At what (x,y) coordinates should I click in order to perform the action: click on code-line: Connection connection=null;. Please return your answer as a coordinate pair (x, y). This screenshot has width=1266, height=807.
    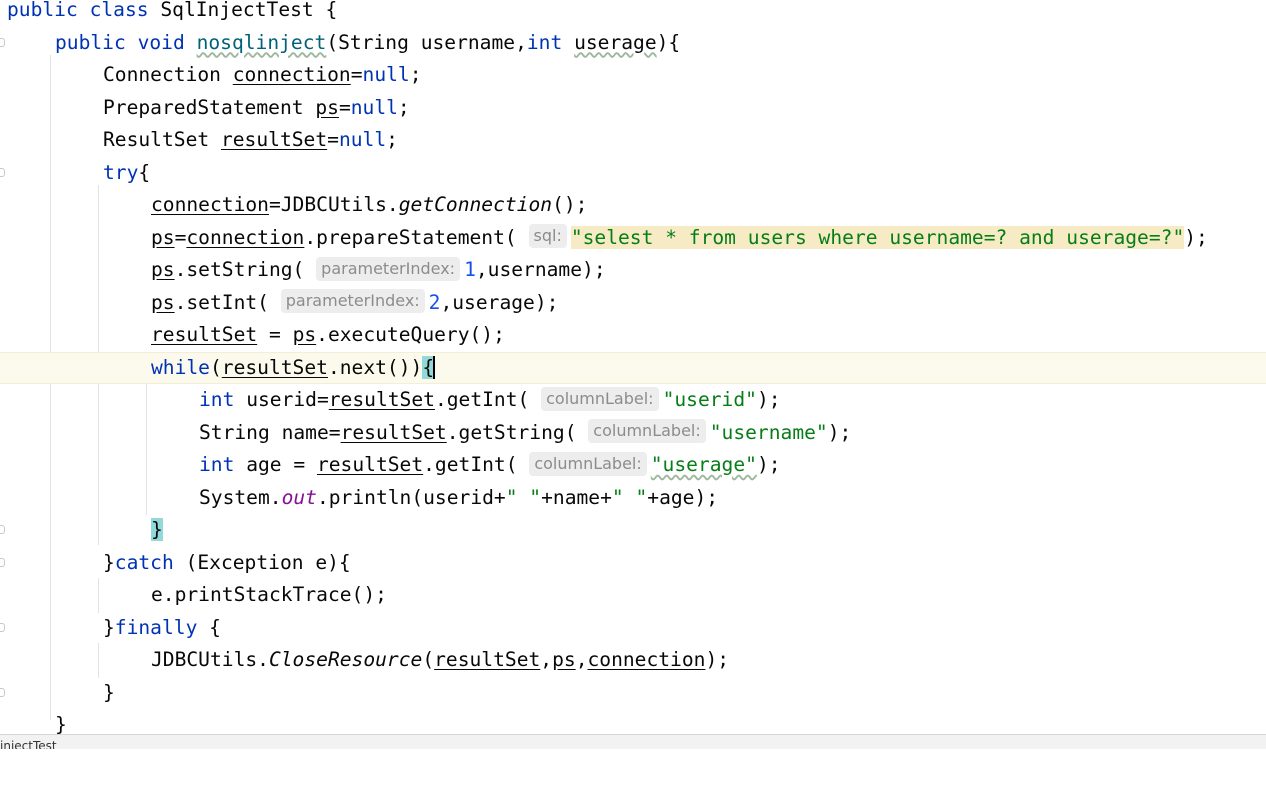
    Looking at the image, I should click on (633, 75).